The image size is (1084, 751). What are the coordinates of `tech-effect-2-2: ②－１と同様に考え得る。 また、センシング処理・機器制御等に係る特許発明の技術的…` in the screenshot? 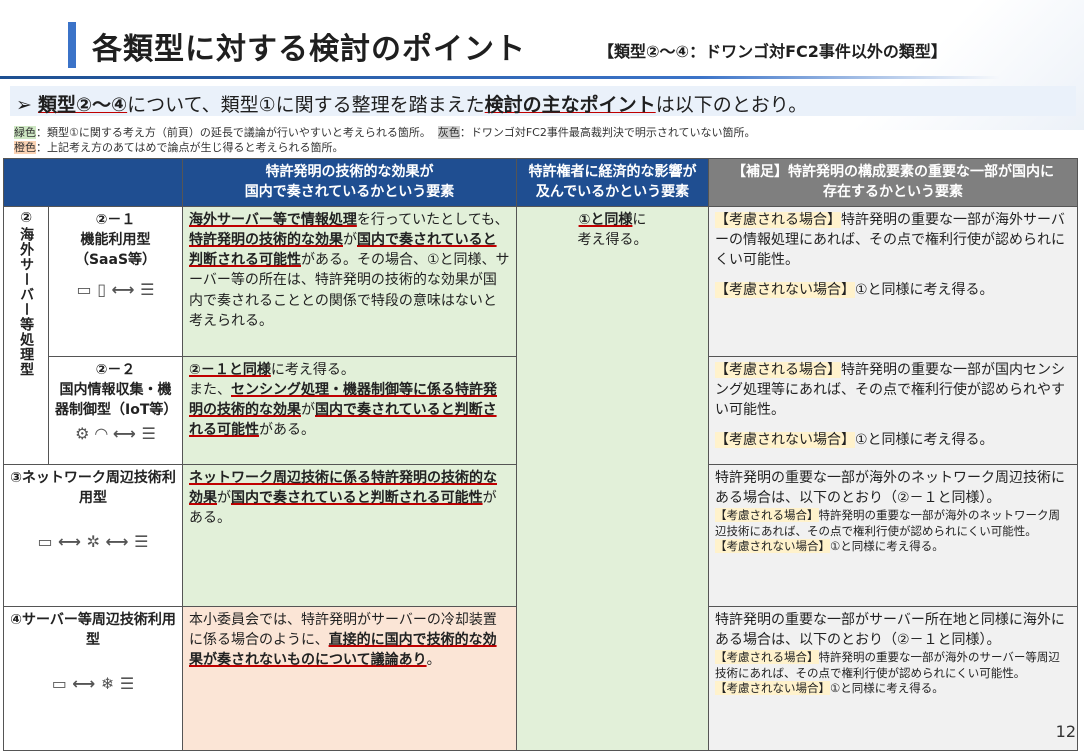 It's located at (349, 410).